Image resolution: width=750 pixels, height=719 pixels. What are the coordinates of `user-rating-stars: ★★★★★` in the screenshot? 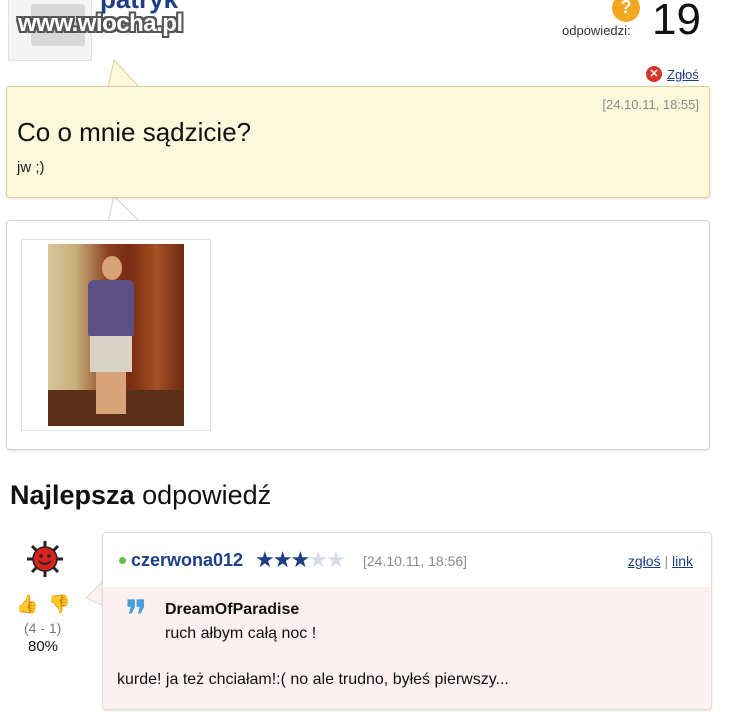 It's located at (300, 560).